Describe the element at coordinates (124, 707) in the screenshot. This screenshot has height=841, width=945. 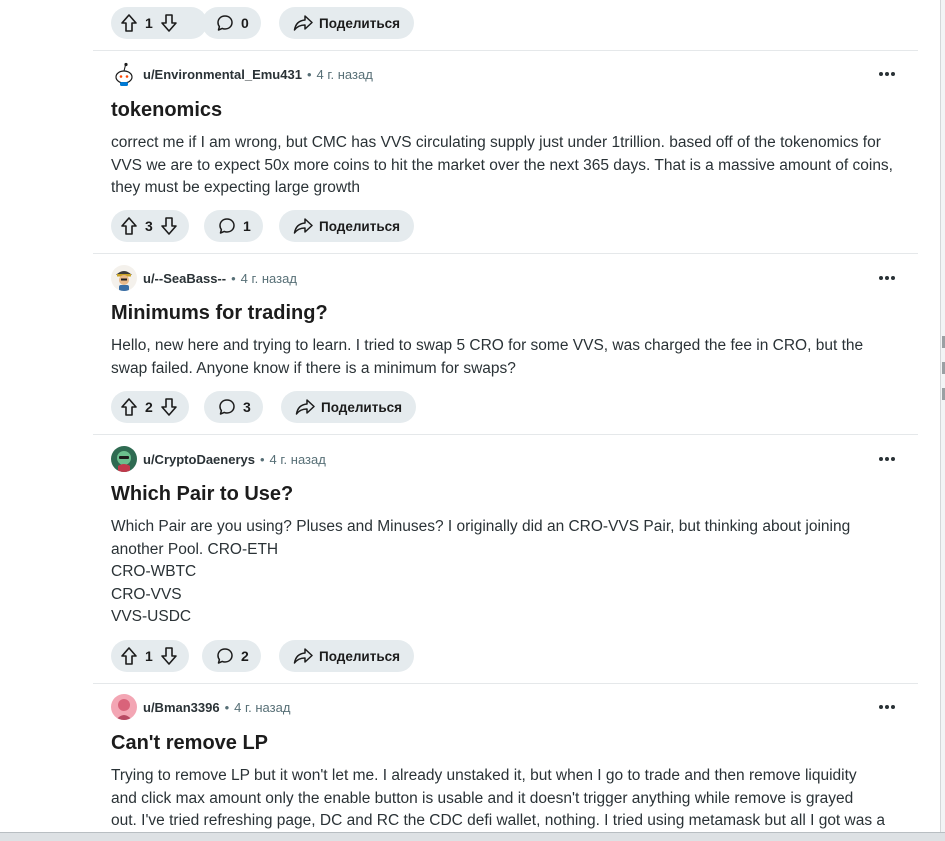
I see `pink-avatar-icon` at that location.